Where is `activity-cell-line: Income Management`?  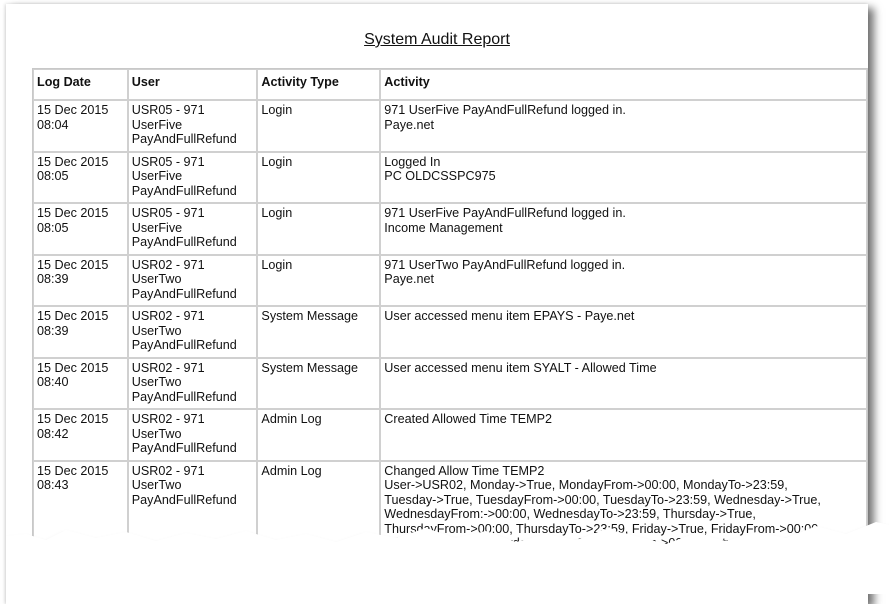 activity-cell-line: Income Management is located at coordinates (443, 227).